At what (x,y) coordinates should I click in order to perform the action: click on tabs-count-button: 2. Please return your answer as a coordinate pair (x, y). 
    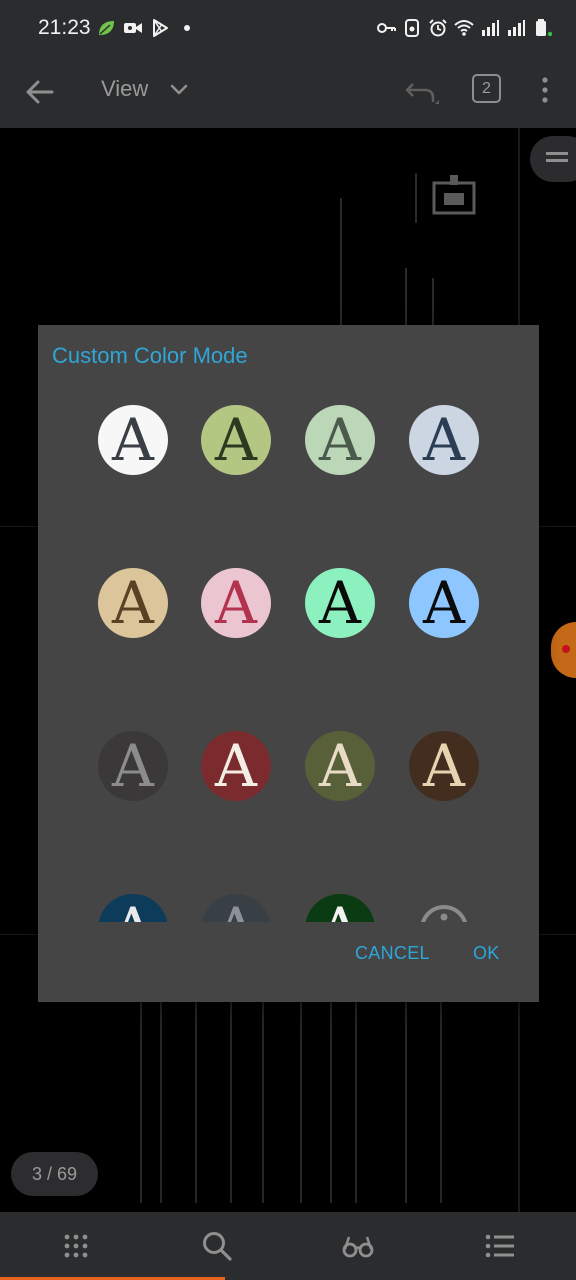
    Looking at the image, I should click on (486, 88).